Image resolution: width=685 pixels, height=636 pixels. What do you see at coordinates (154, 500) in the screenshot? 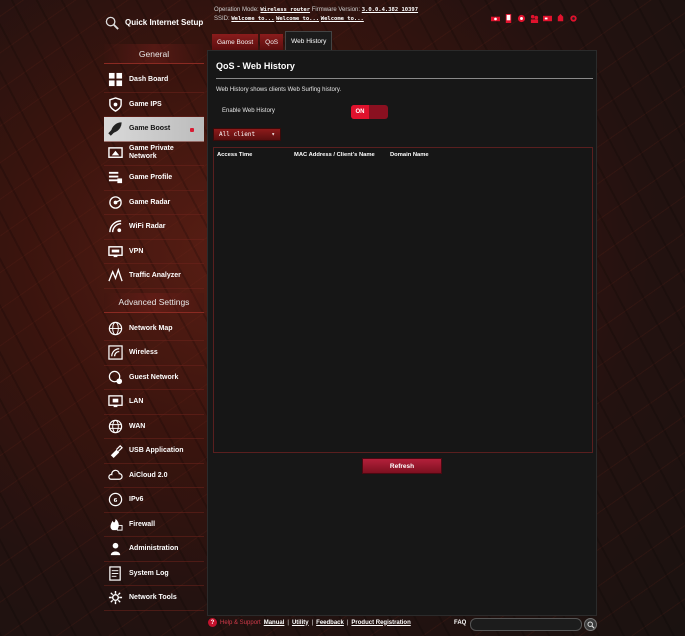
I see `sidebar-item-ipv6: 6 IPv6` at bounding box center [154, 500].